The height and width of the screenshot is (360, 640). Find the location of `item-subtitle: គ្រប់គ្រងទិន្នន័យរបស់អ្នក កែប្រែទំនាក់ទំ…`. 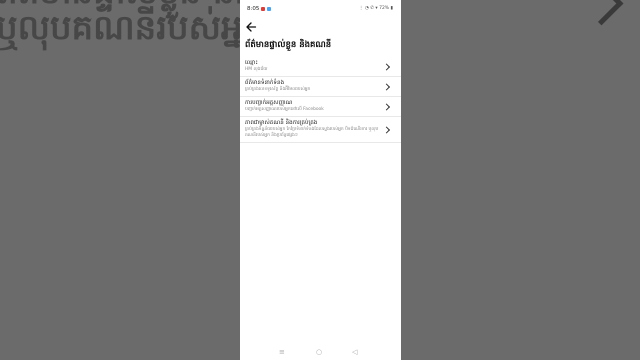

item-subtitle: គ្រប់គ្រងទិន្នន័យរបស់អ្នក កែប្រែទំនាក់ទំ… is located at coordinates (312, 132).